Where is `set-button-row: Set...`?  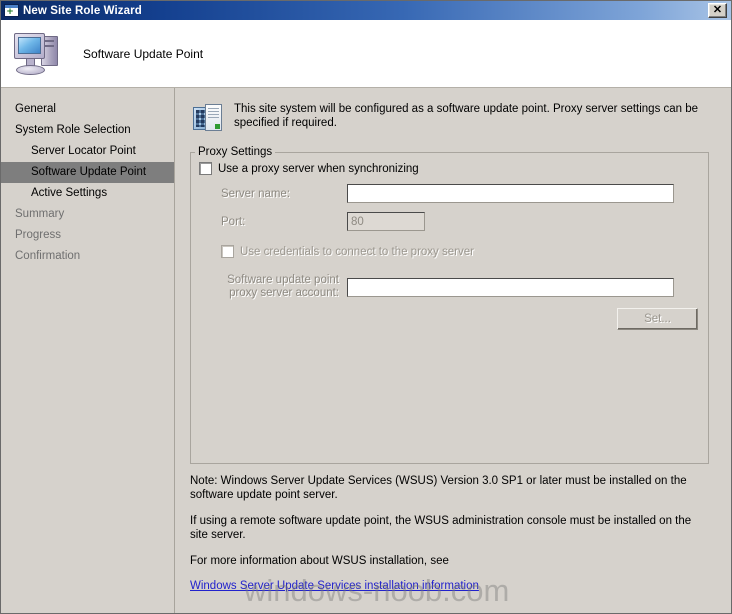 set-button-row: Set... is located at coordinates (448, 319).